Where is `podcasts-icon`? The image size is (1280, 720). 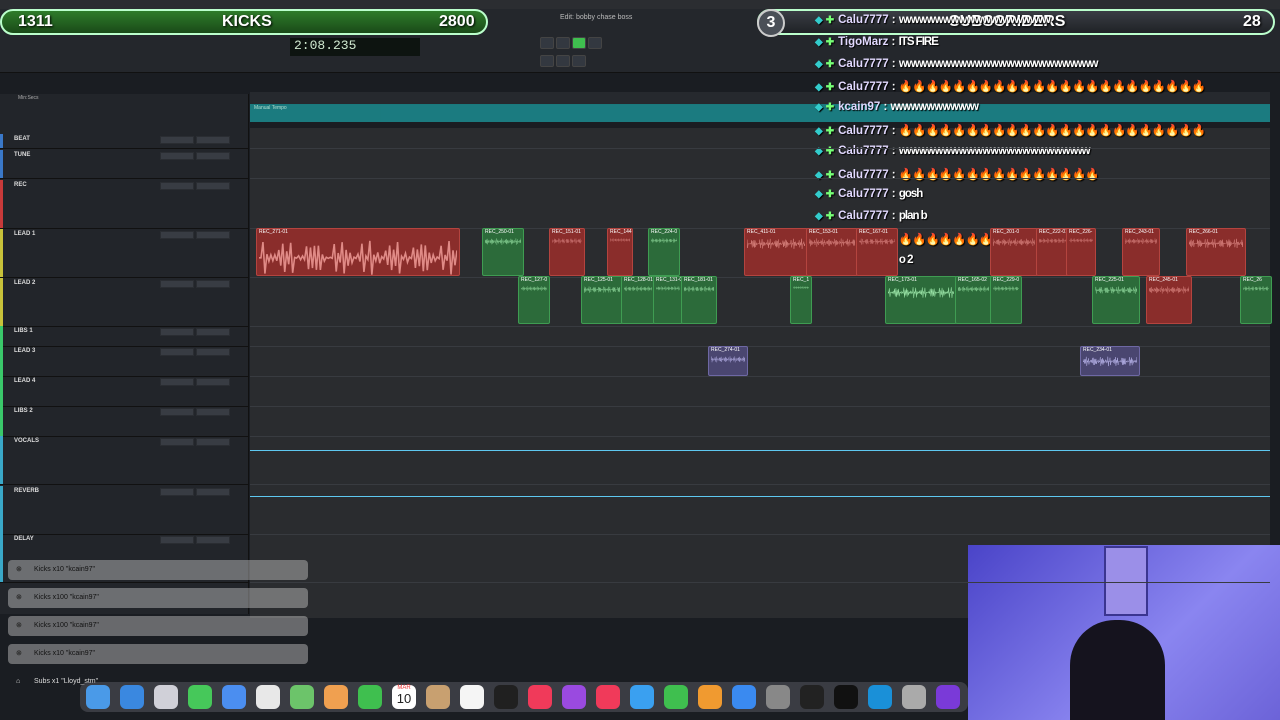 podcasts-icon is located at coordinates (574, 697).